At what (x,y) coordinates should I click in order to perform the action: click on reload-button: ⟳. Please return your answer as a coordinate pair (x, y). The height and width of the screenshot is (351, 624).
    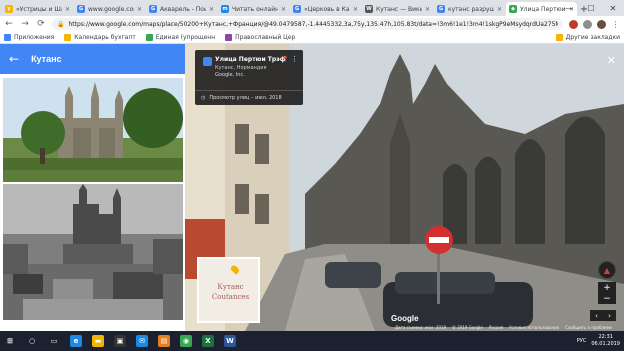
    Looking at the image, I should click on (41, 24).